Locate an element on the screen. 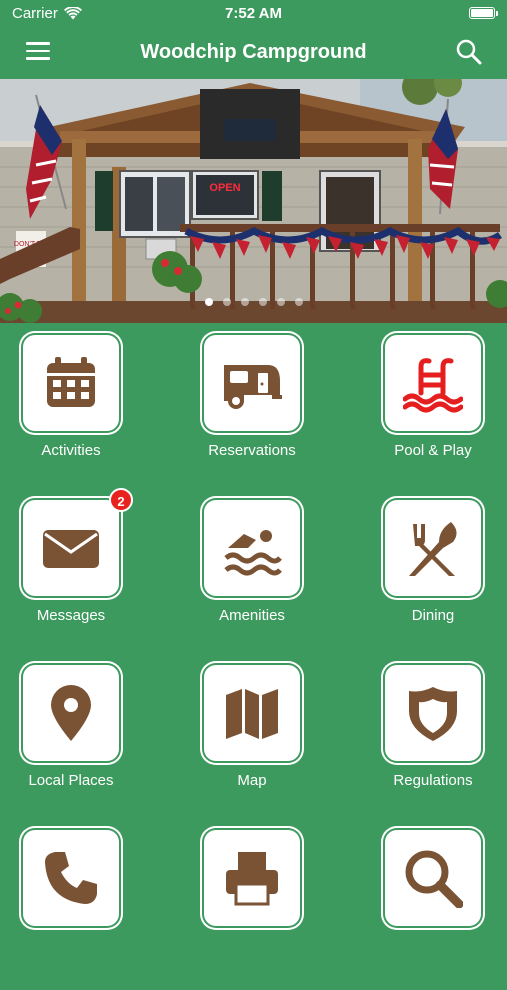  tile-activities: Activities is located at coordinates (71, 415).